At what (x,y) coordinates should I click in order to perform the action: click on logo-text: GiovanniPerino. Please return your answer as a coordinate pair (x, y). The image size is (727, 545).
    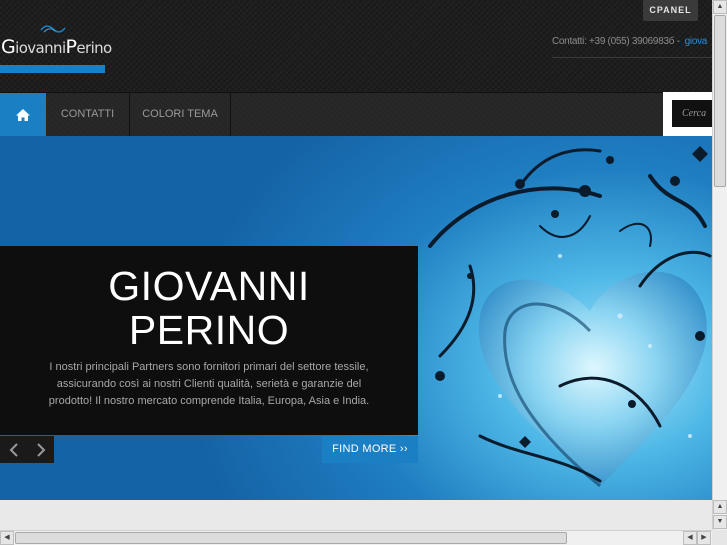
    Looking at the image, I should click on (56, 47).